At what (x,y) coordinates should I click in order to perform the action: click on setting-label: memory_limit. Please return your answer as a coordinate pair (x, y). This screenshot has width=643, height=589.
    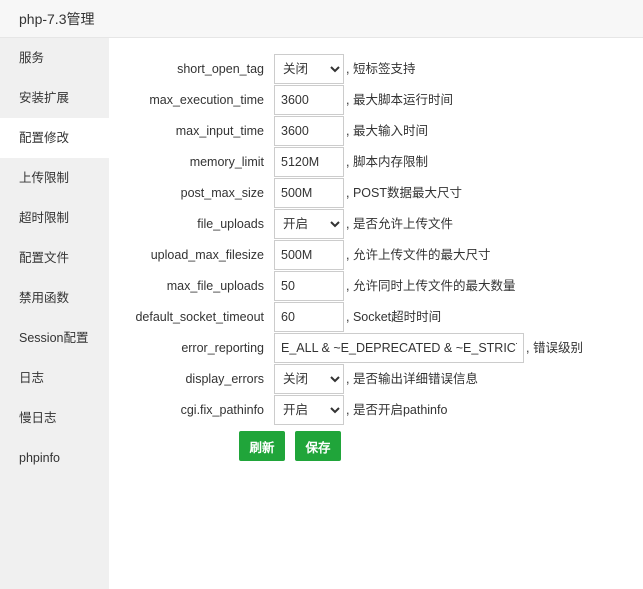
    Looking at the image, I should click on (226, 162).